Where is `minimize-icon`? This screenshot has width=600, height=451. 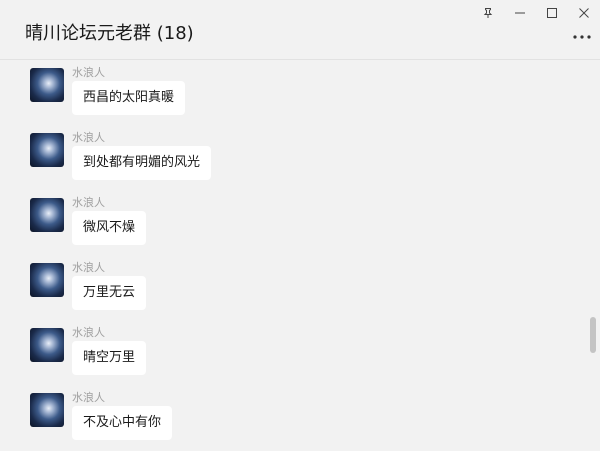 minimize-icon is located at coordinates (520, 13).